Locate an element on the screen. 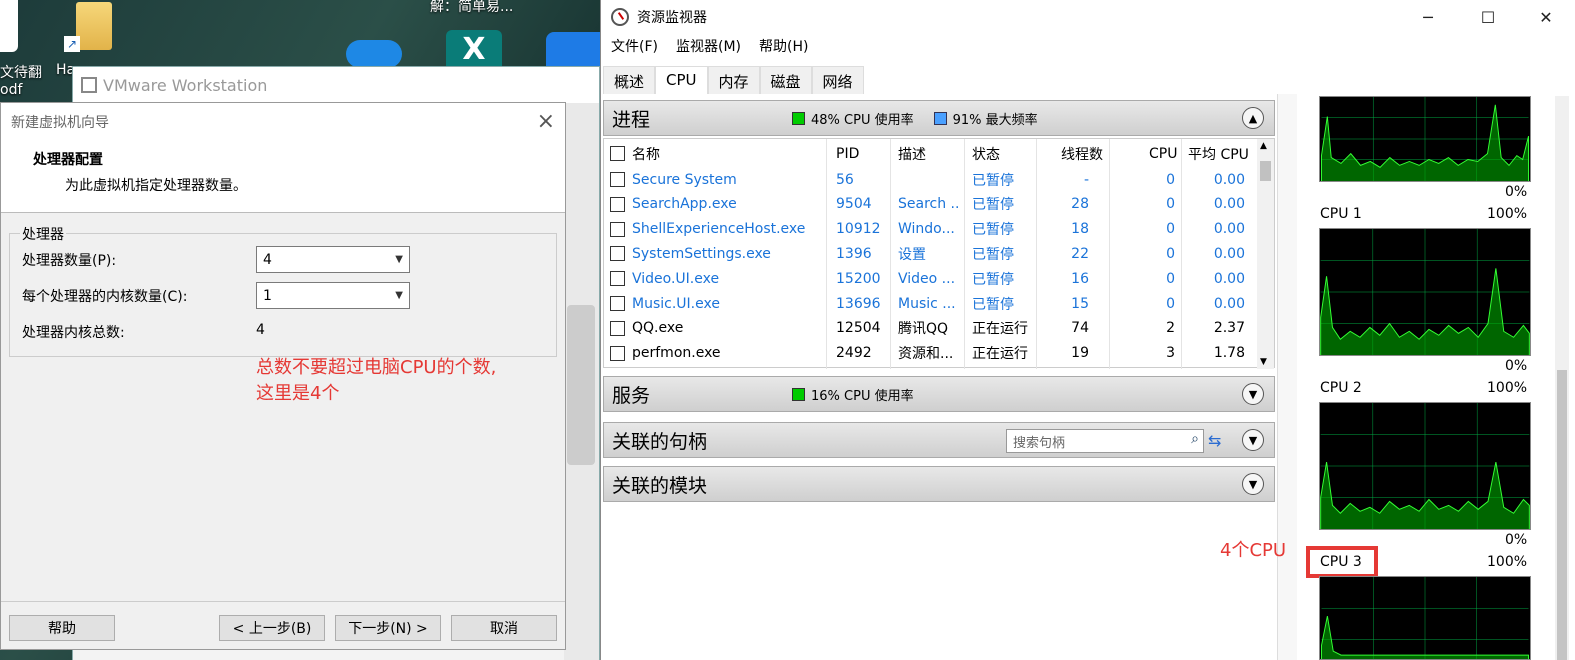  vmware-titlebar: VMware Workstation is located at coordinates (336, 85).